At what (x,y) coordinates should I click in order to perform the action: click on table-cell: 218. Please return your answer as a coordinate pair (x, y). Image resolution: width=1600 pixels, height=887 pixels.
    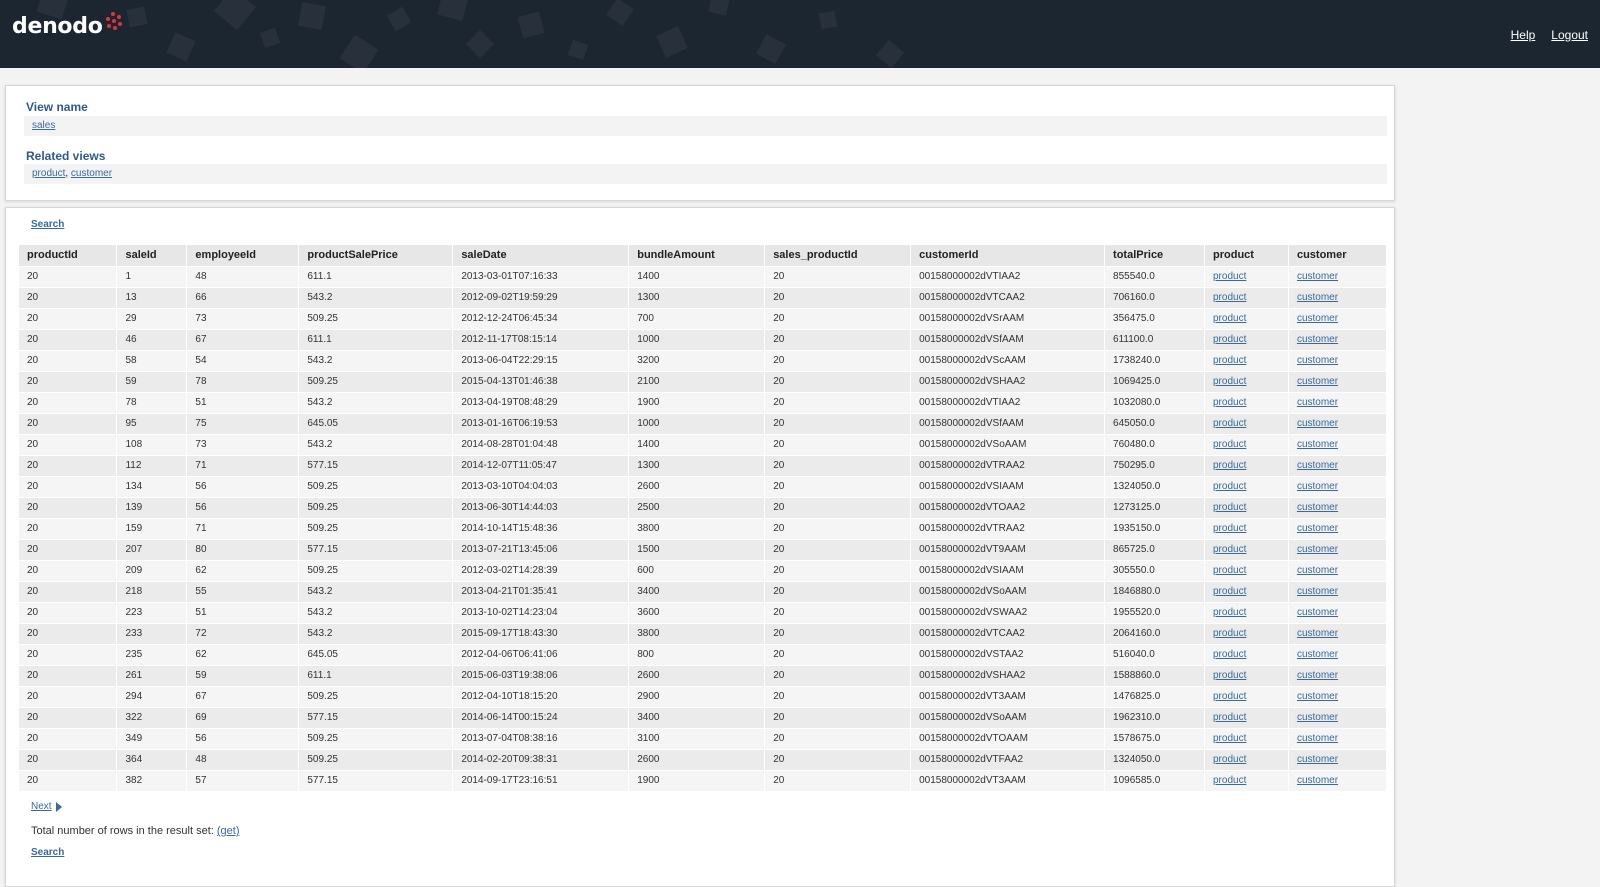
    Looking at the image, I should click on (152, 591).